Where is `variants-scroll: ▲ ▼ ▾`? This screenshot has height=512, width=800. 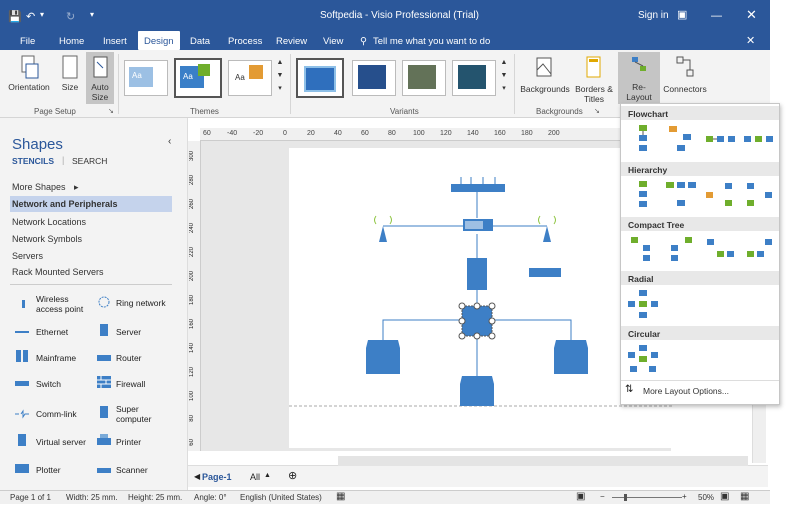 variants-scroll: ▲ ▼ ▾ is located at coordinates (504, 75).